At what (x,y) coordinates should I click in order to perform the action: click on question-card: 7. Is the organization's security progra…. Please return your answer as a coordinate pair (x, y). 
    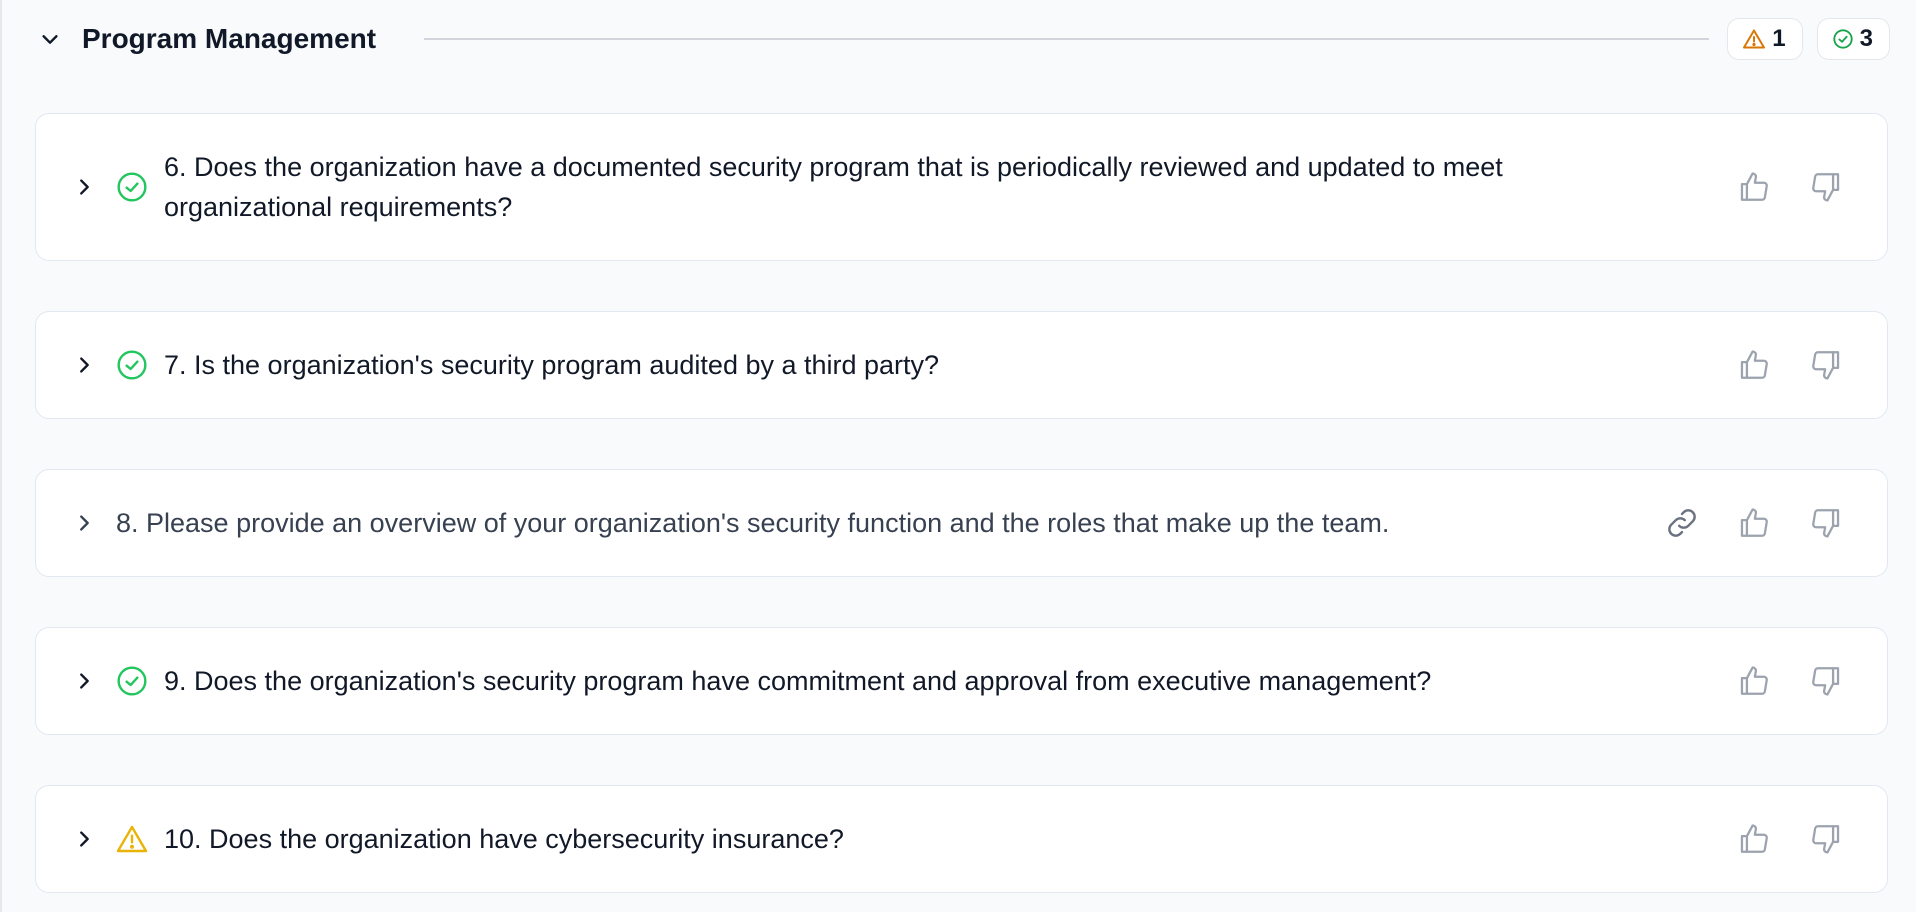
    Looking at the image, I should click on (961, 365).